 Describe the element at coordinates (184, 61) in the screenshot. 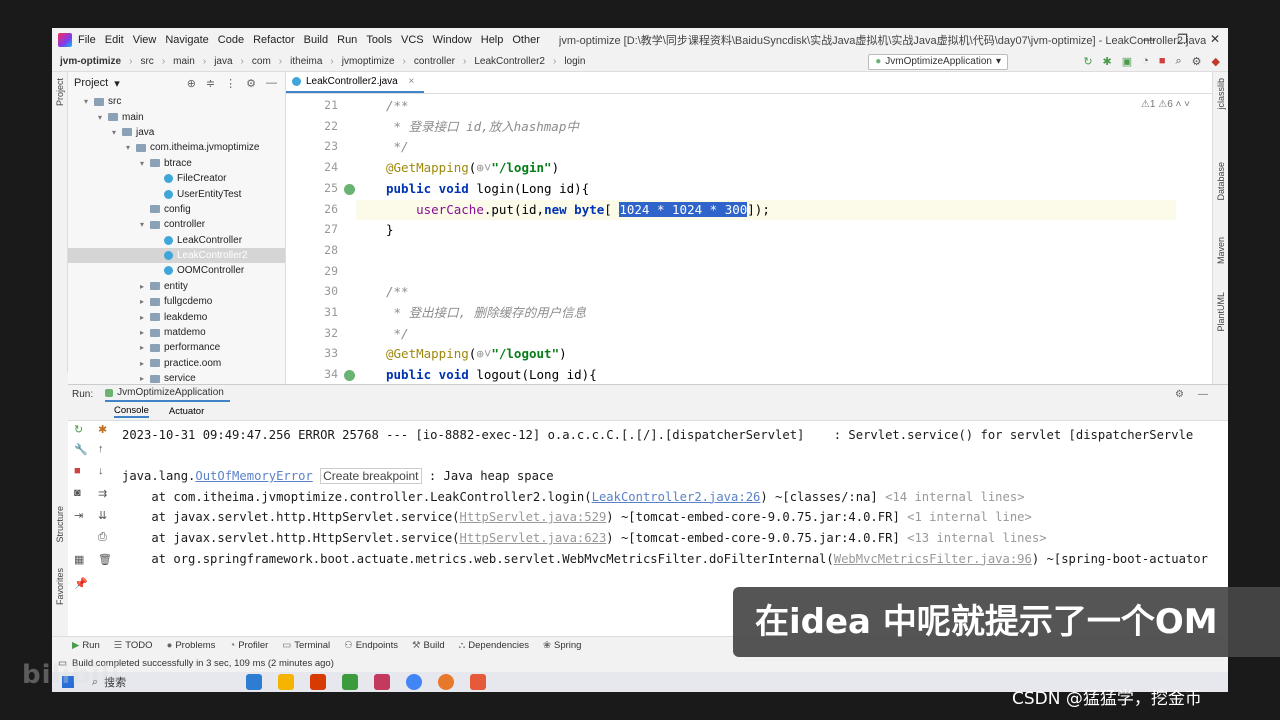

I see `breadcrumb-item: main` at that location.